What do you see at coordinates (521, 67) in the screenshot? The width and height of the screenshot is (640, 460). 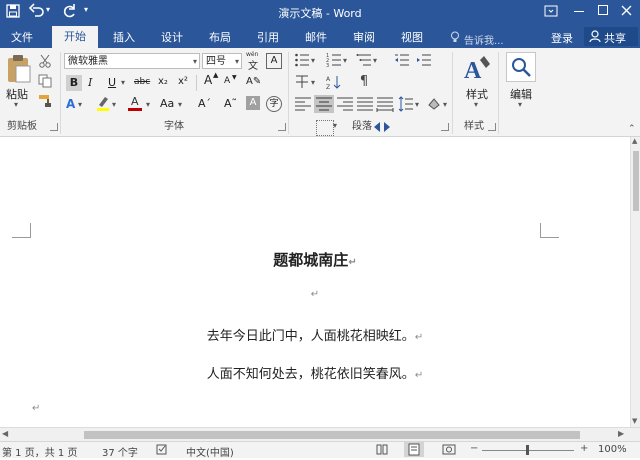 I see `find-icon` at bounding box center [521, 67].